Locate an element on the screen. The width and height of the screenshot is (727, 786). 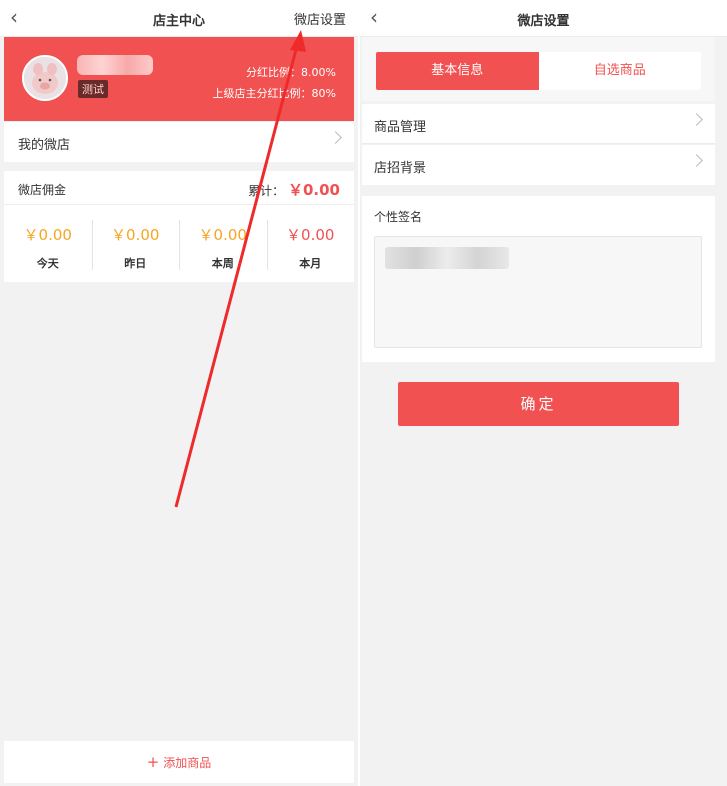
plus-icon: + is located at coordinates (153, 762).